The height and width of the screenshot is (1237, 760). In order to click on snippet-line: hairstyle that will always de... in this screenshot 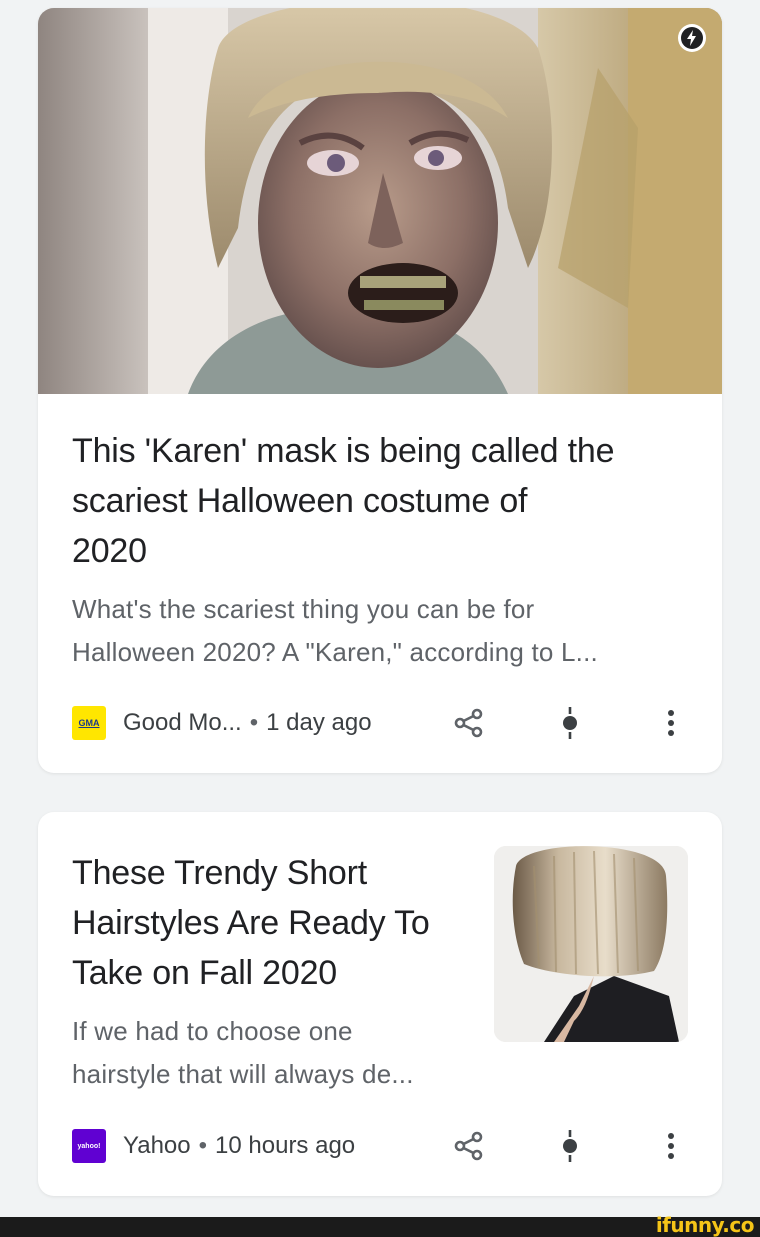, I will do `click(243, 1074)`.